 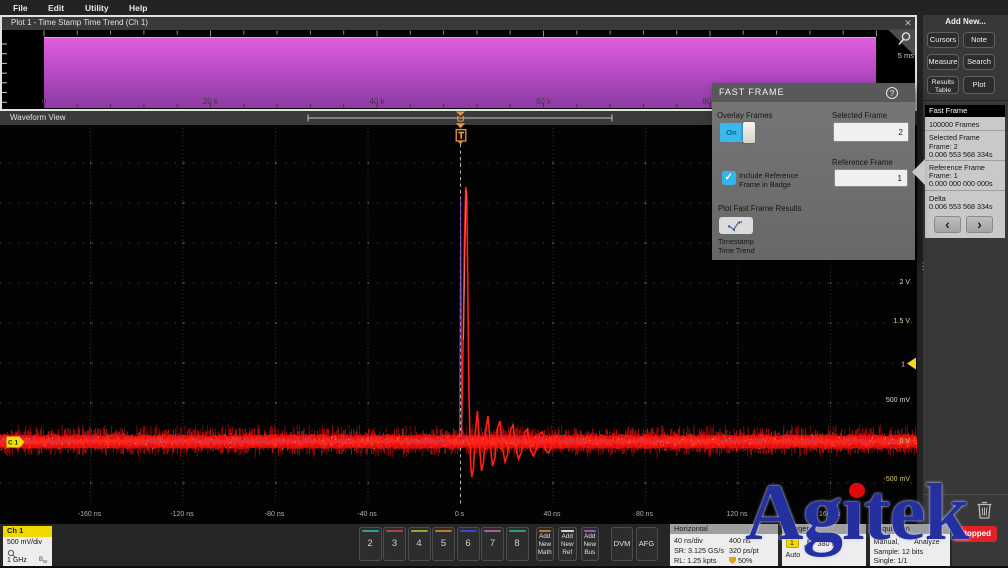 What do you see at coordinates (13, 443) in the screenshot?
I see `svg-text: C 1` at bounding box center [13, 443].